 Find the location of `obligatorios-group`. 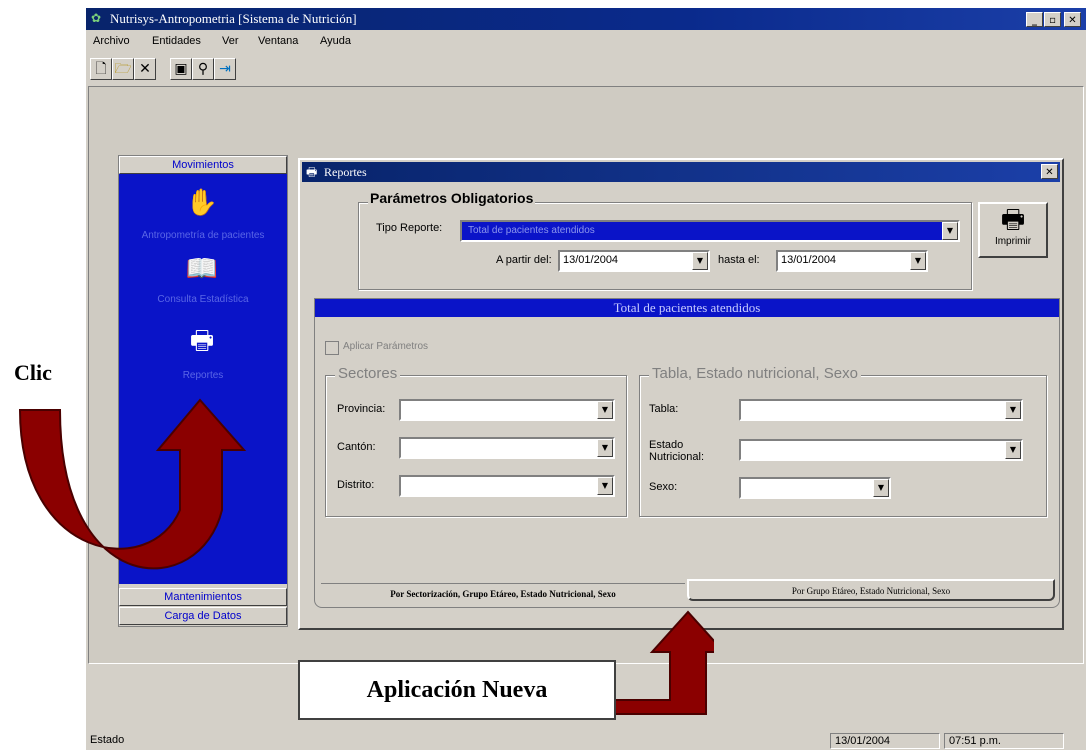

obligatorios-group is located at coordinates (665, 246).